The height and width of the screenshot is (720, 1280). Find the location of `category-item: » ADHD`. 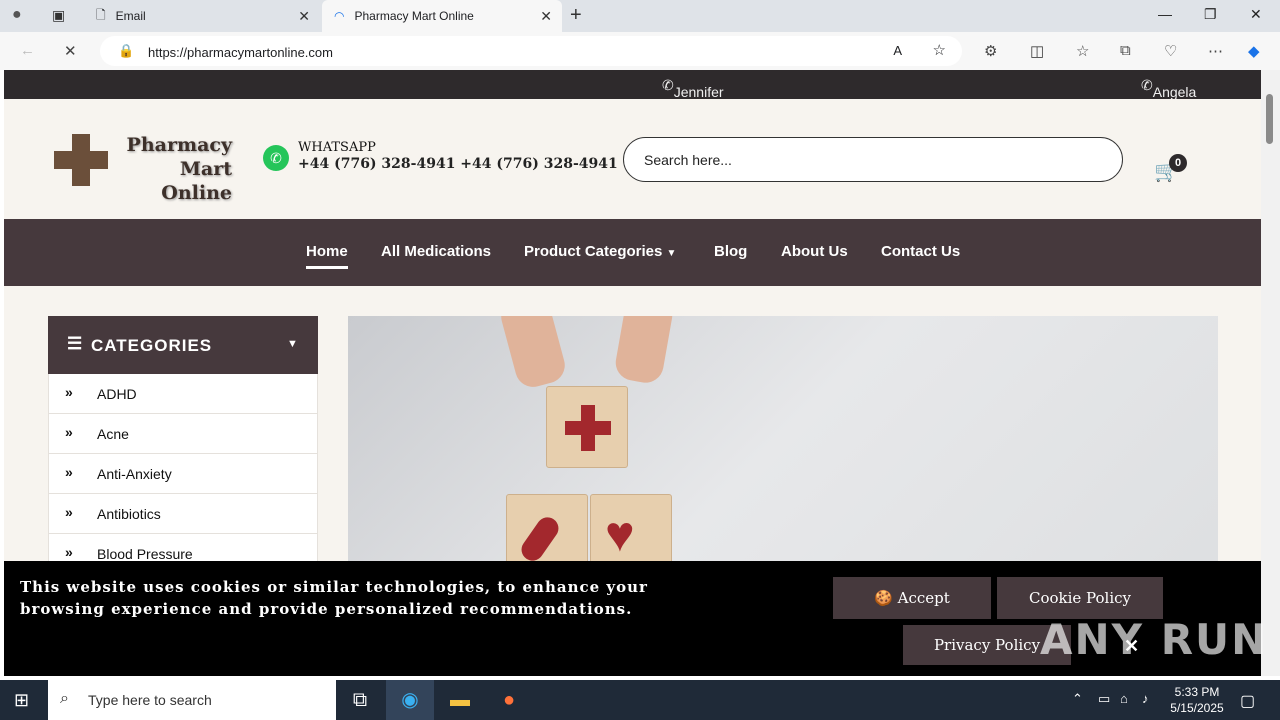

category-item: » ADHD is located at coordinates (183, 394).